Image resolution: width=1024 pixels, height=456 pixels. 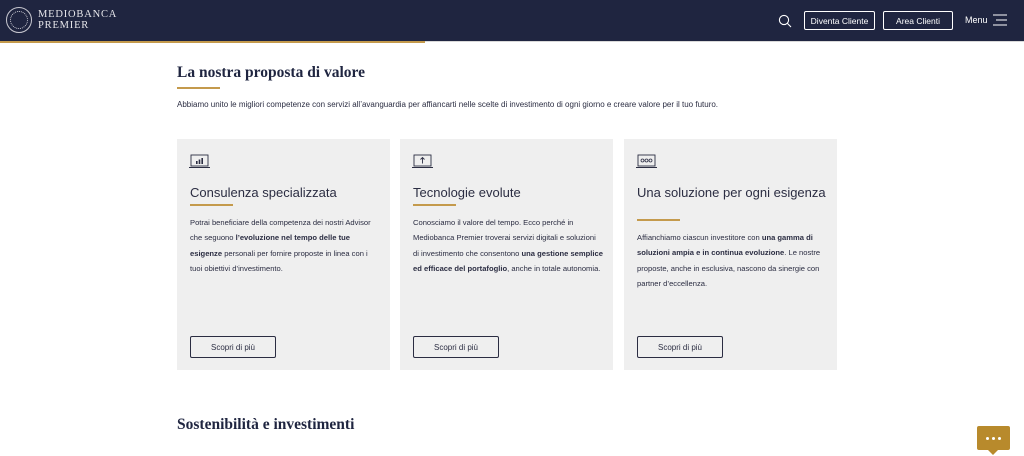 I want to click on card-title: Una soluzione per ogni esigenza, so click(x=731, y=192).